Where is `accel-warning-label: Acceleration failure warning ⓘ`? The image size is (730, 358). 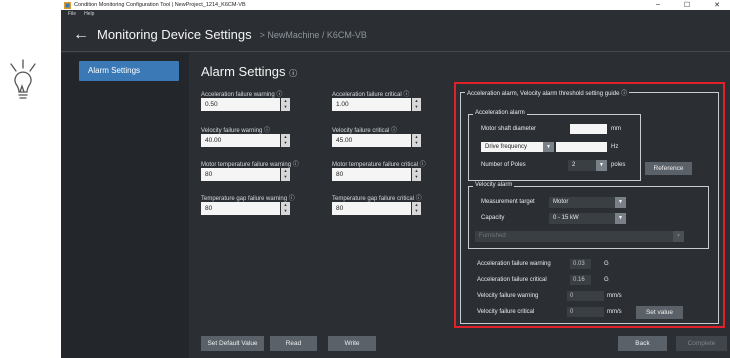
accel-warning-label: Acceleration failure warning ⓘ is located at coordinates (242, 95).